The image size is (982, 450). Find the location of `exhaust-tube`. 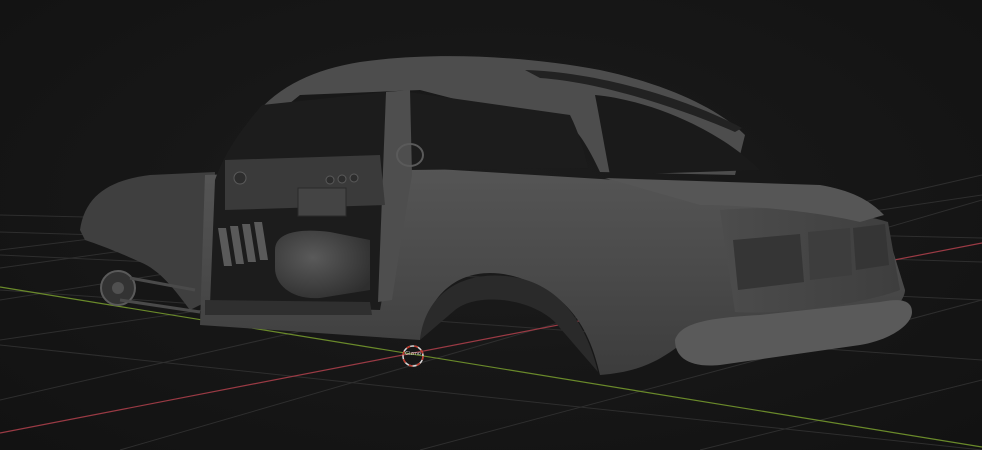

exhaust-tube is located at coordinates (322, 264).